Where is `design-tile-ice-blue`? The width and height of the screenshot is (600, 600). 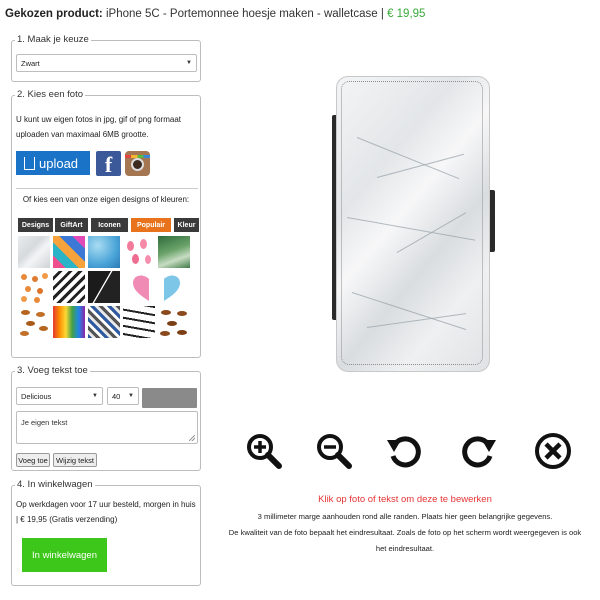
design-tile-ice-blue is located at coordinates (104, 252).